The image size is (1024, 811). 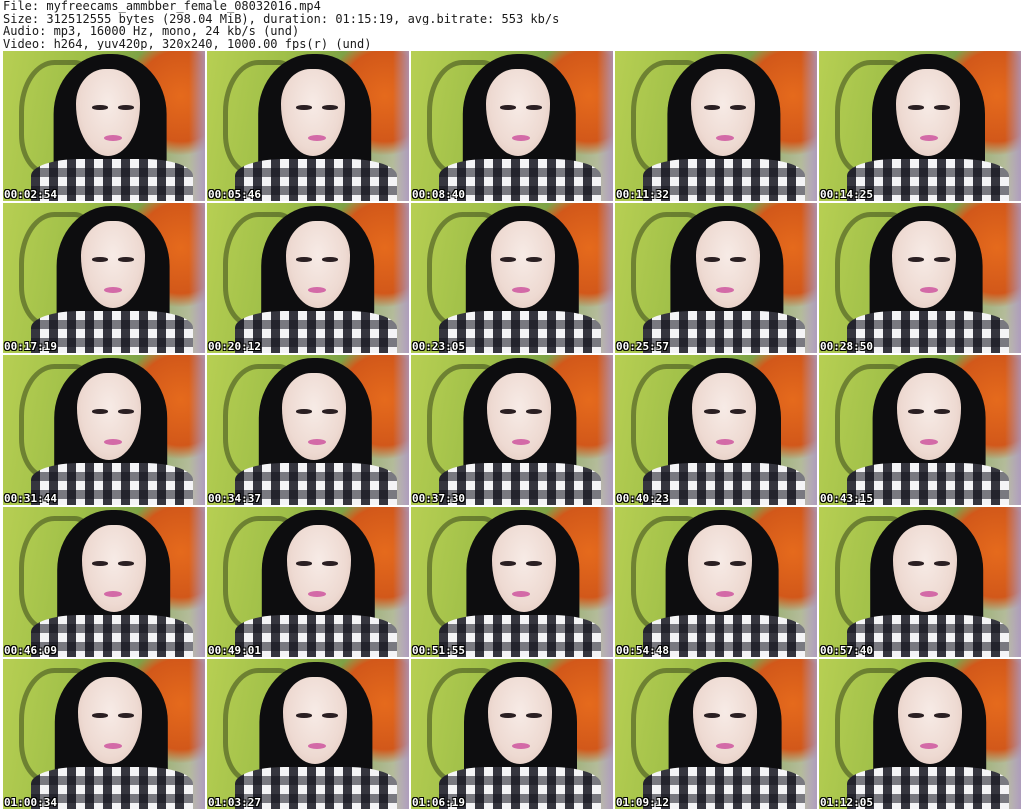 I want to click on video-frame-thumbnail: 01:00:34, so click(x=104, y=734).